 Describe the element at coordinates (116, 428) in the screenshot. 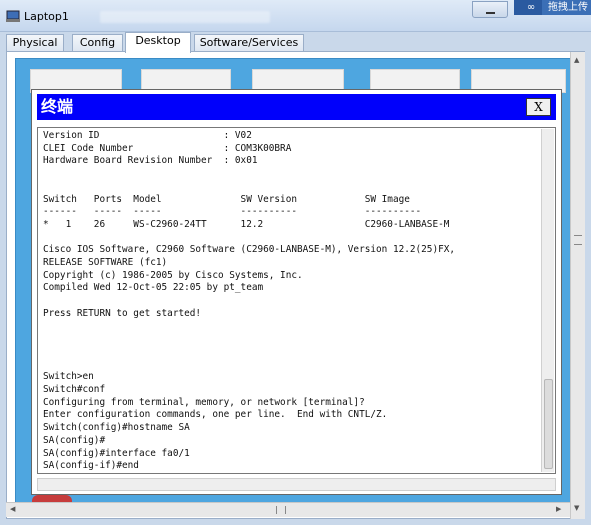

I see `console-line: Switch(config)#hostname SA` at that location.